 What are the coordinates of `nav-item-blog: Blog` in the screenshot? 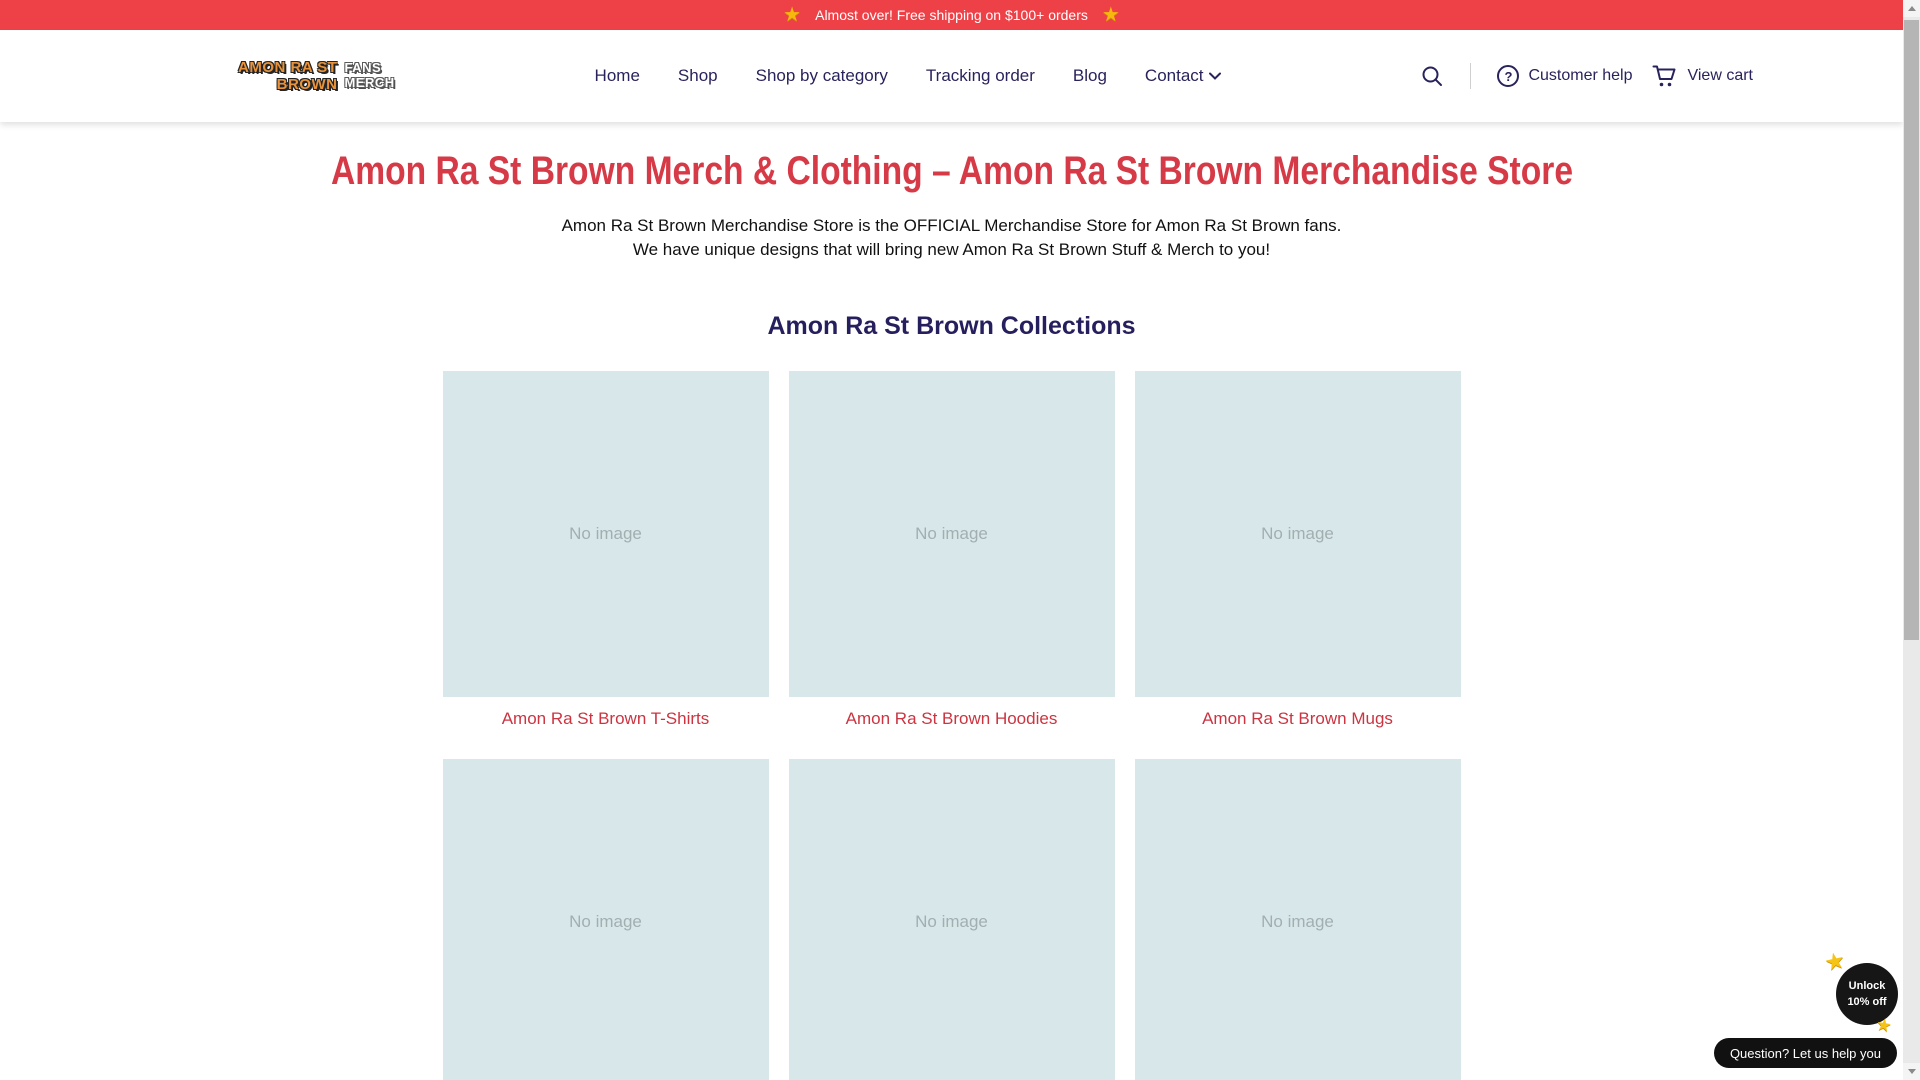 It's located at (1090, 76).